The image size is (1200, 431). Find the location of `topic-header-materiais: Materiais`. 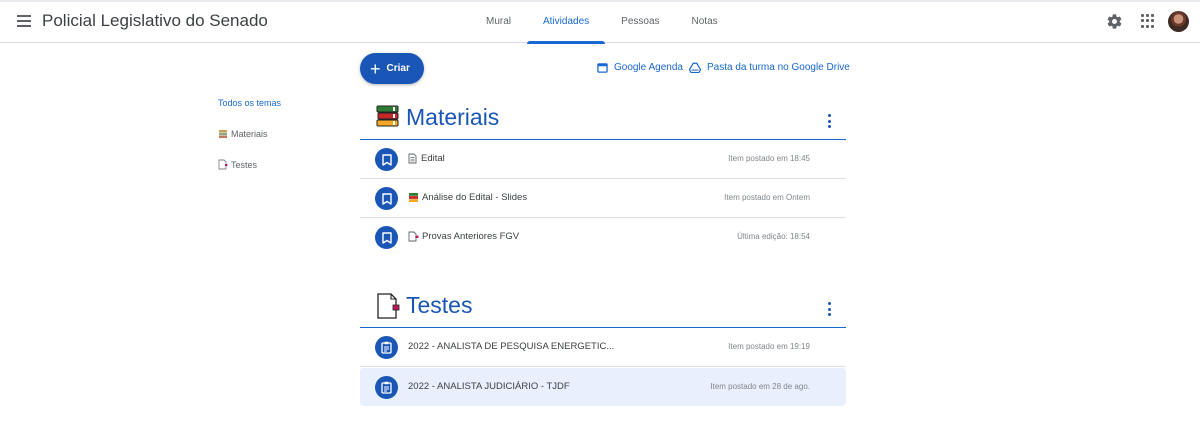

topic-header-materiais: Materiais is located at coordinates (603, 122).